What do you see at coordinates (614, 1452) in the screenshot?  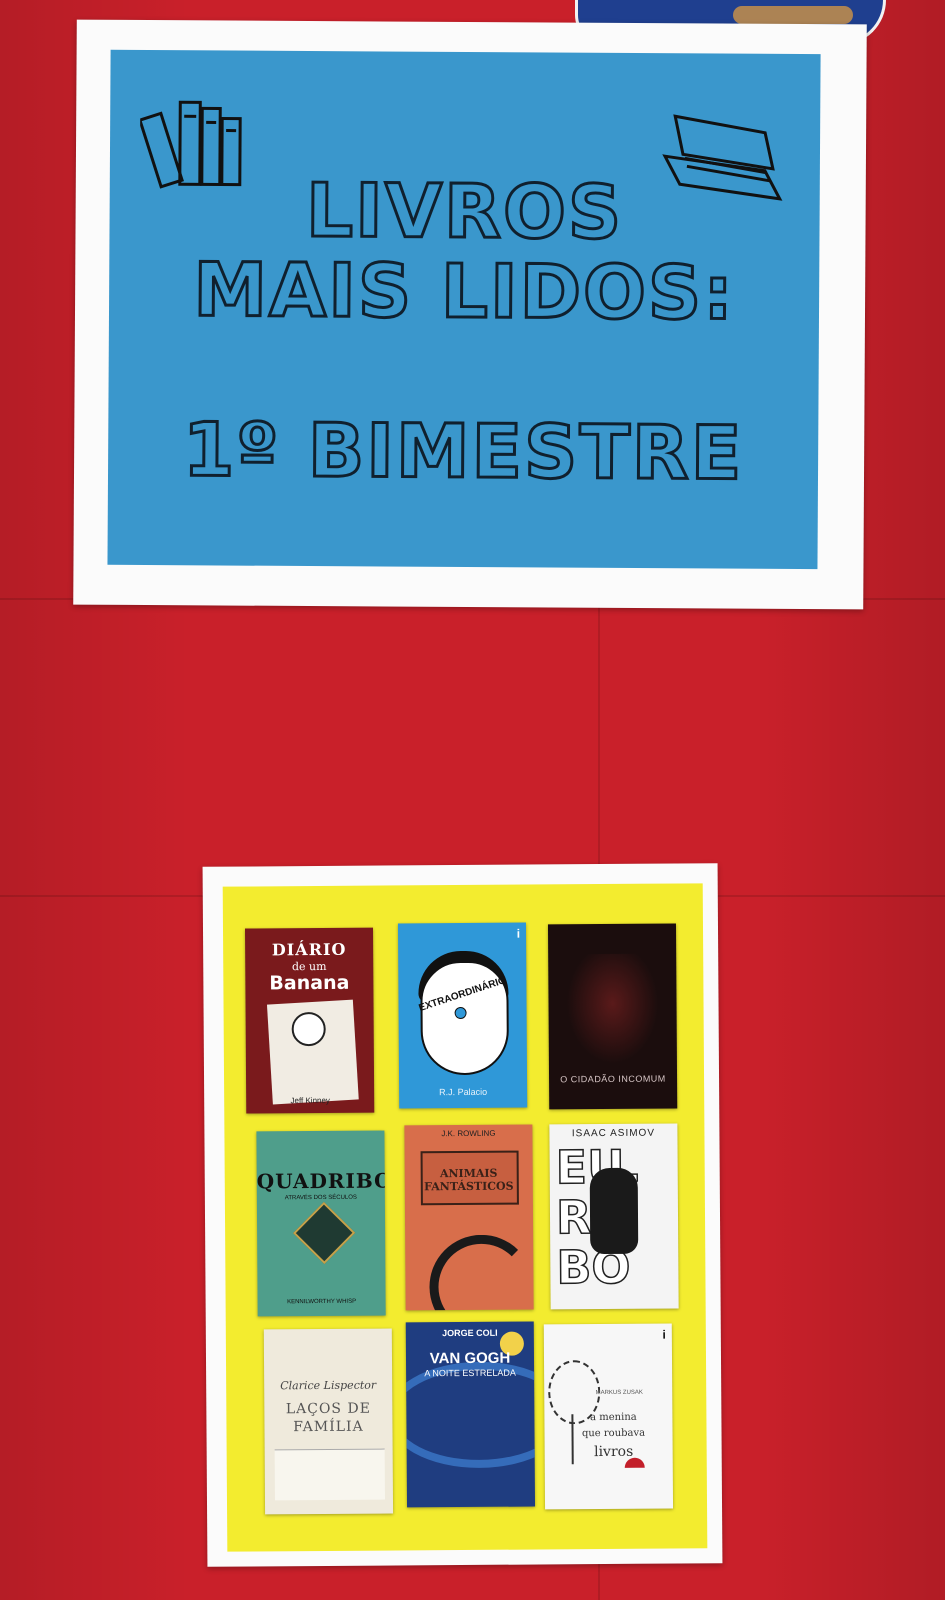 I see `book-title: livros` at bounding box center [614, 1452].